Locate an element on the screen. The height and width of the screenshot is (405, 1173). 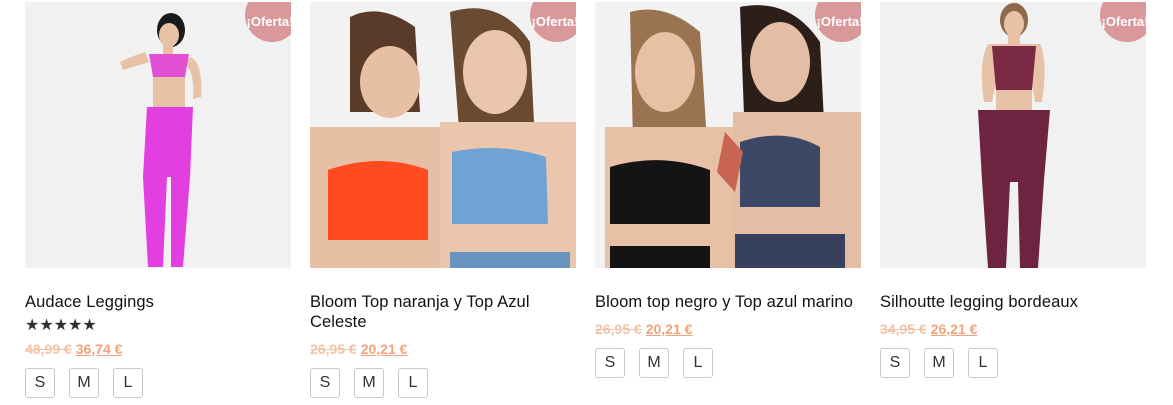
product-title: Silhoutte legging bordeaux is located at coordinates (1013, 302).